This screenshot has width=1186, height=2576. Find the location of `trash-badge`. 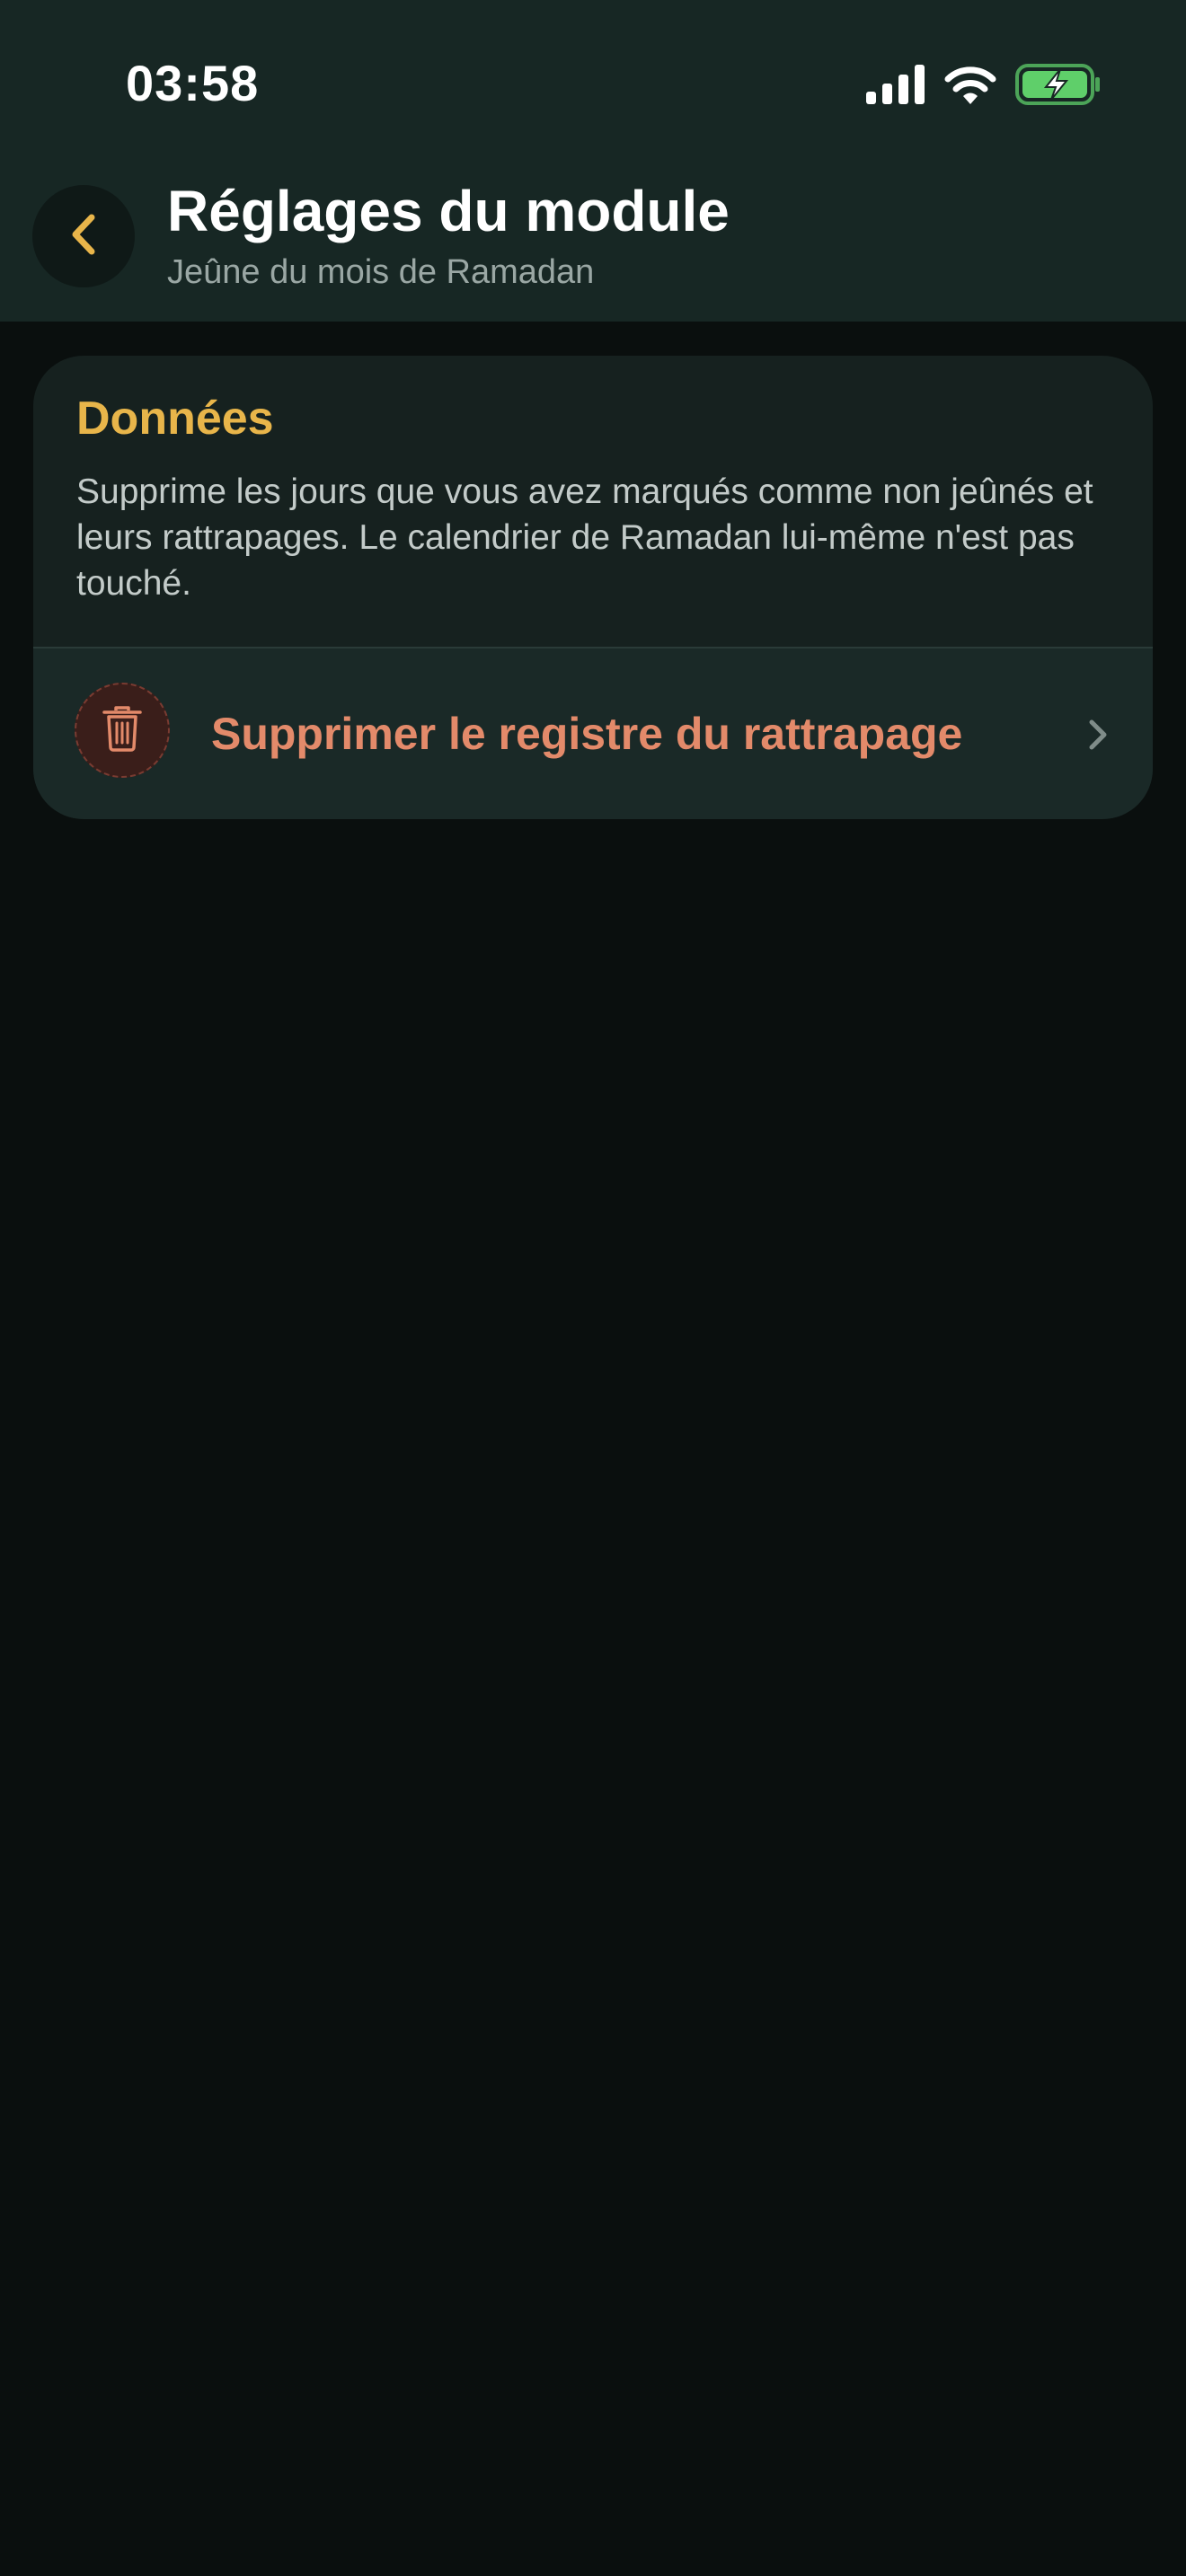

trash-badge is located at coordinates (122, 730).